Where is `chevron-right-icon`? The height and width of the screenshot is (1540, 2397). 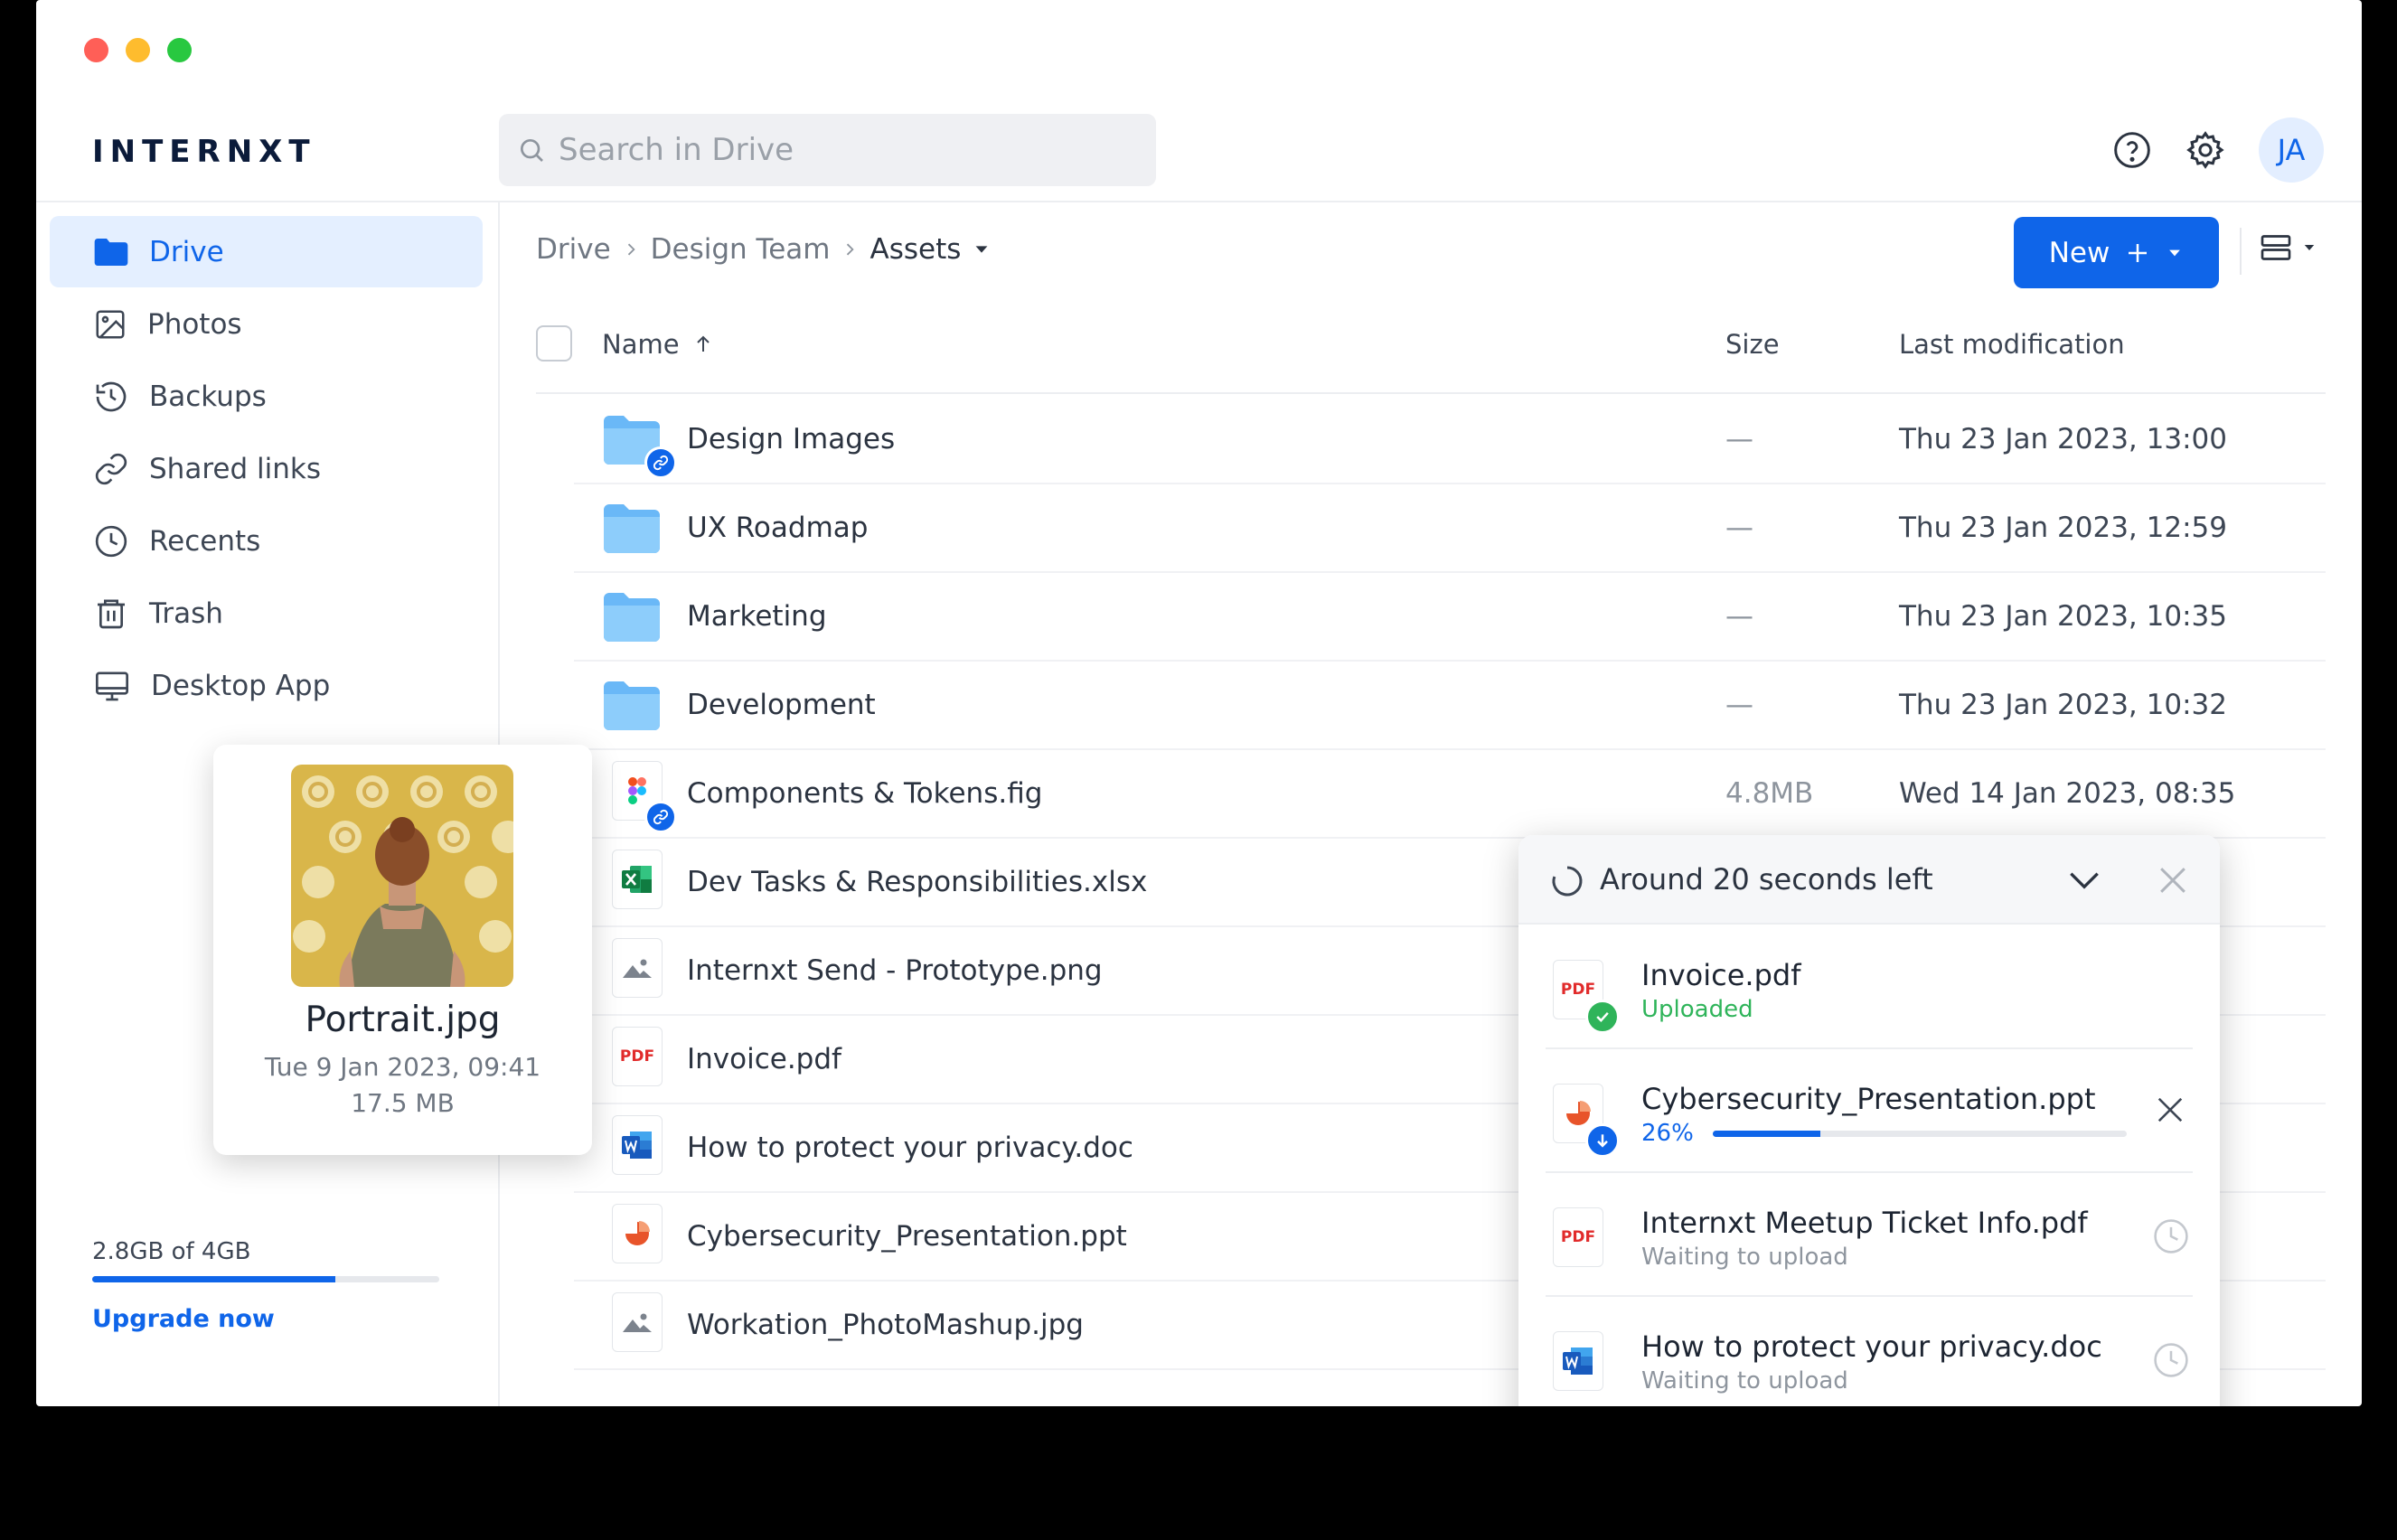
chevron-right-icon is located at coordinates (631, 249).